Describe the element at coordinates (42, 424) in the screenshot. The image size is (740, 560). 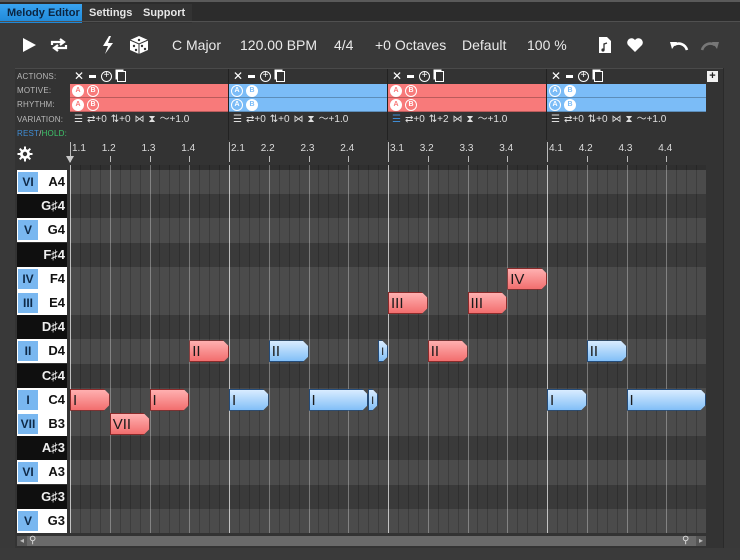
I see `piano-key: VII B3` at that location.